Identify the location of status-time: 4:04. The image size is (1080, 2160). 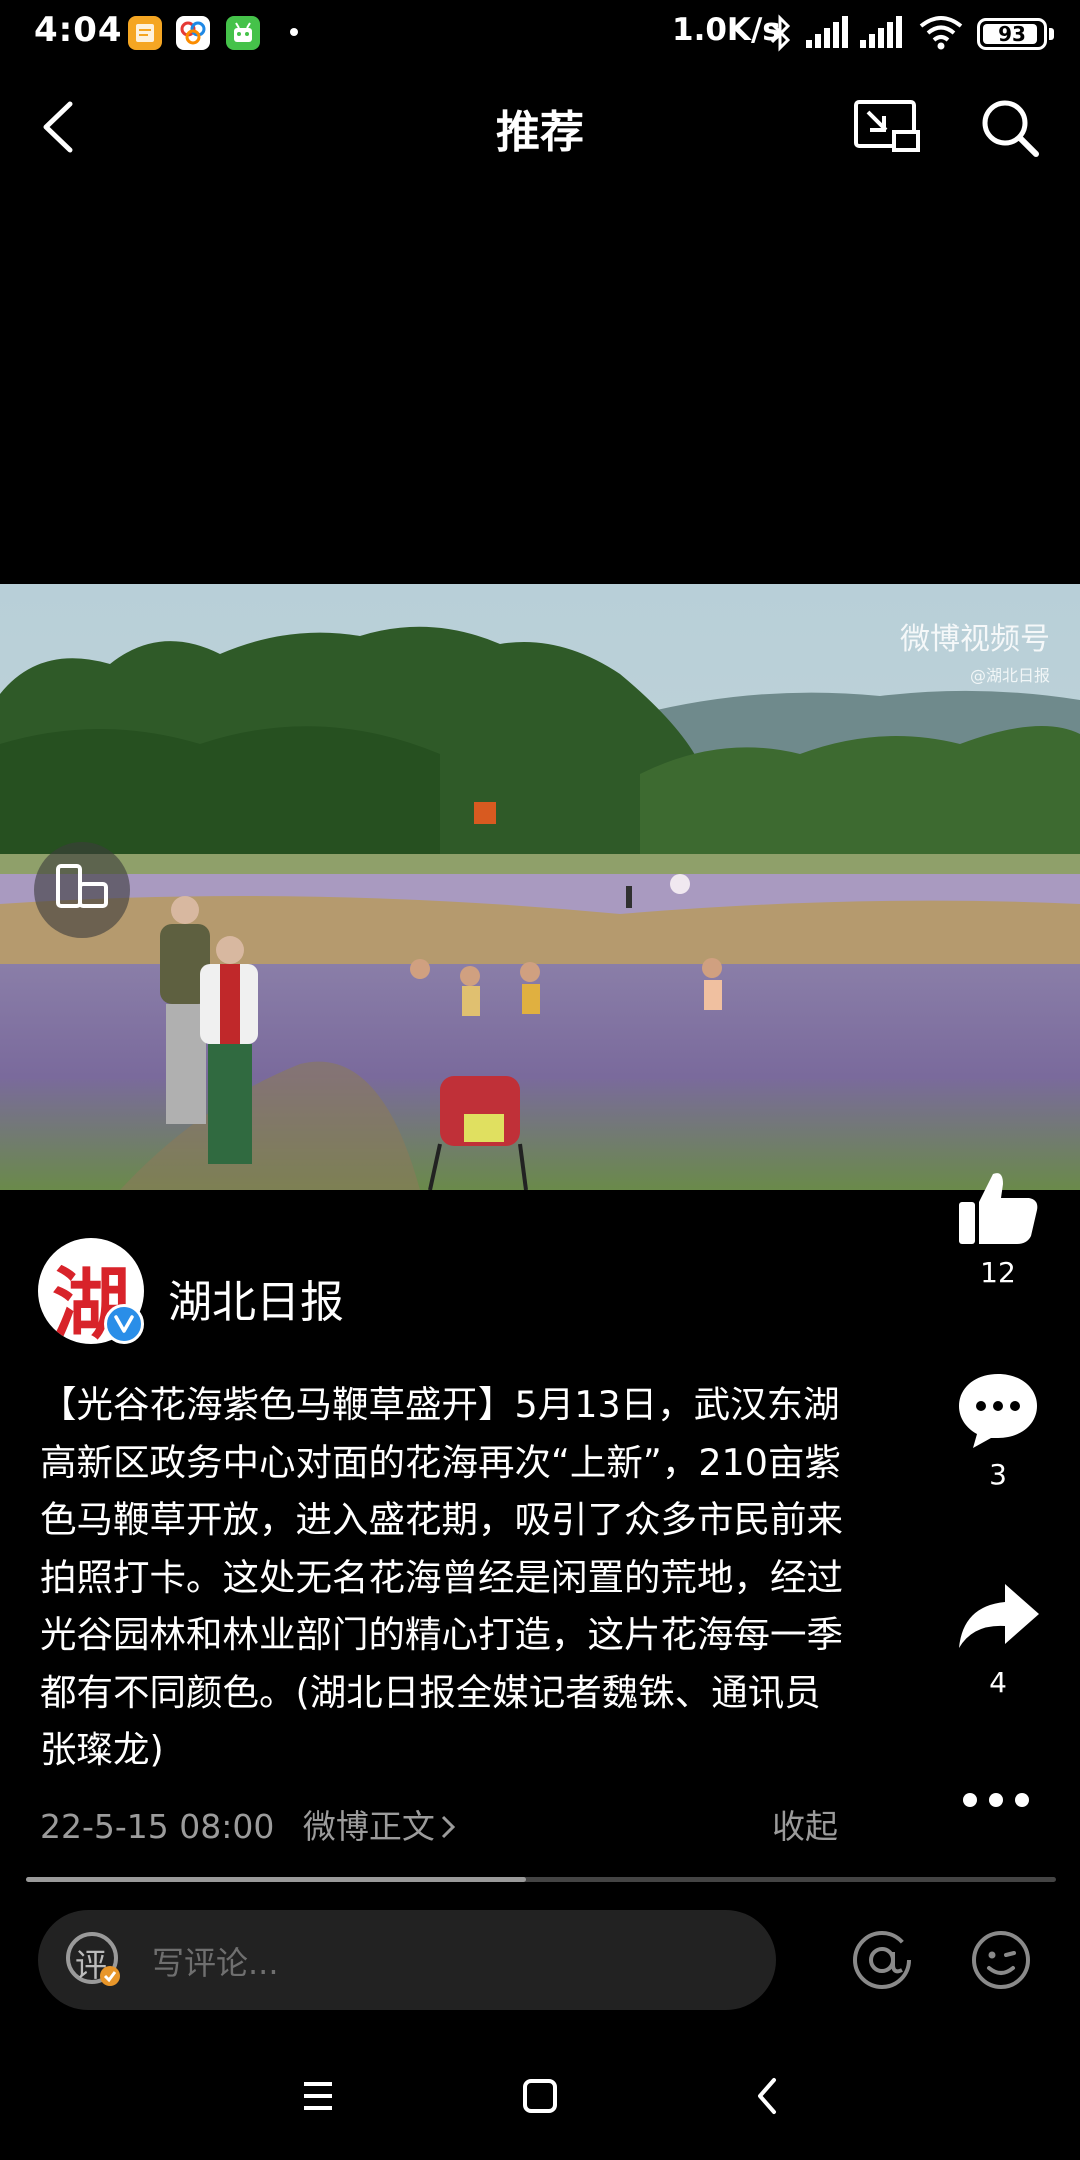
(78, 30).